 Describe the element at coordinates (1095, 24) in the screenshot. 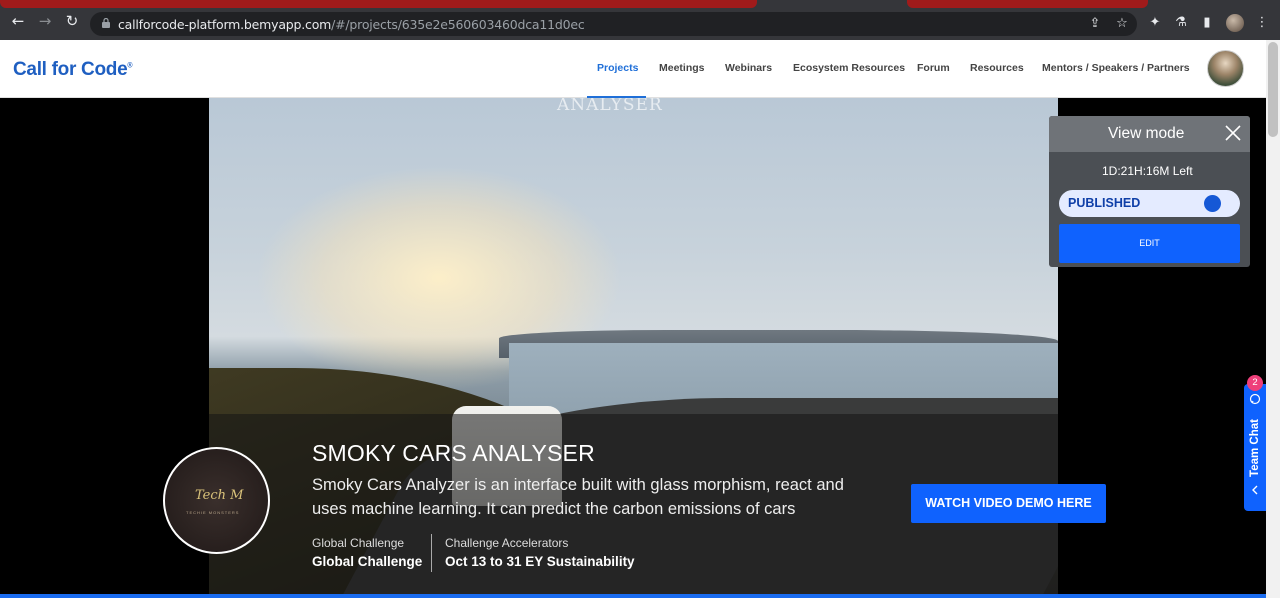

I see `share-icon: ⇪` at that location.